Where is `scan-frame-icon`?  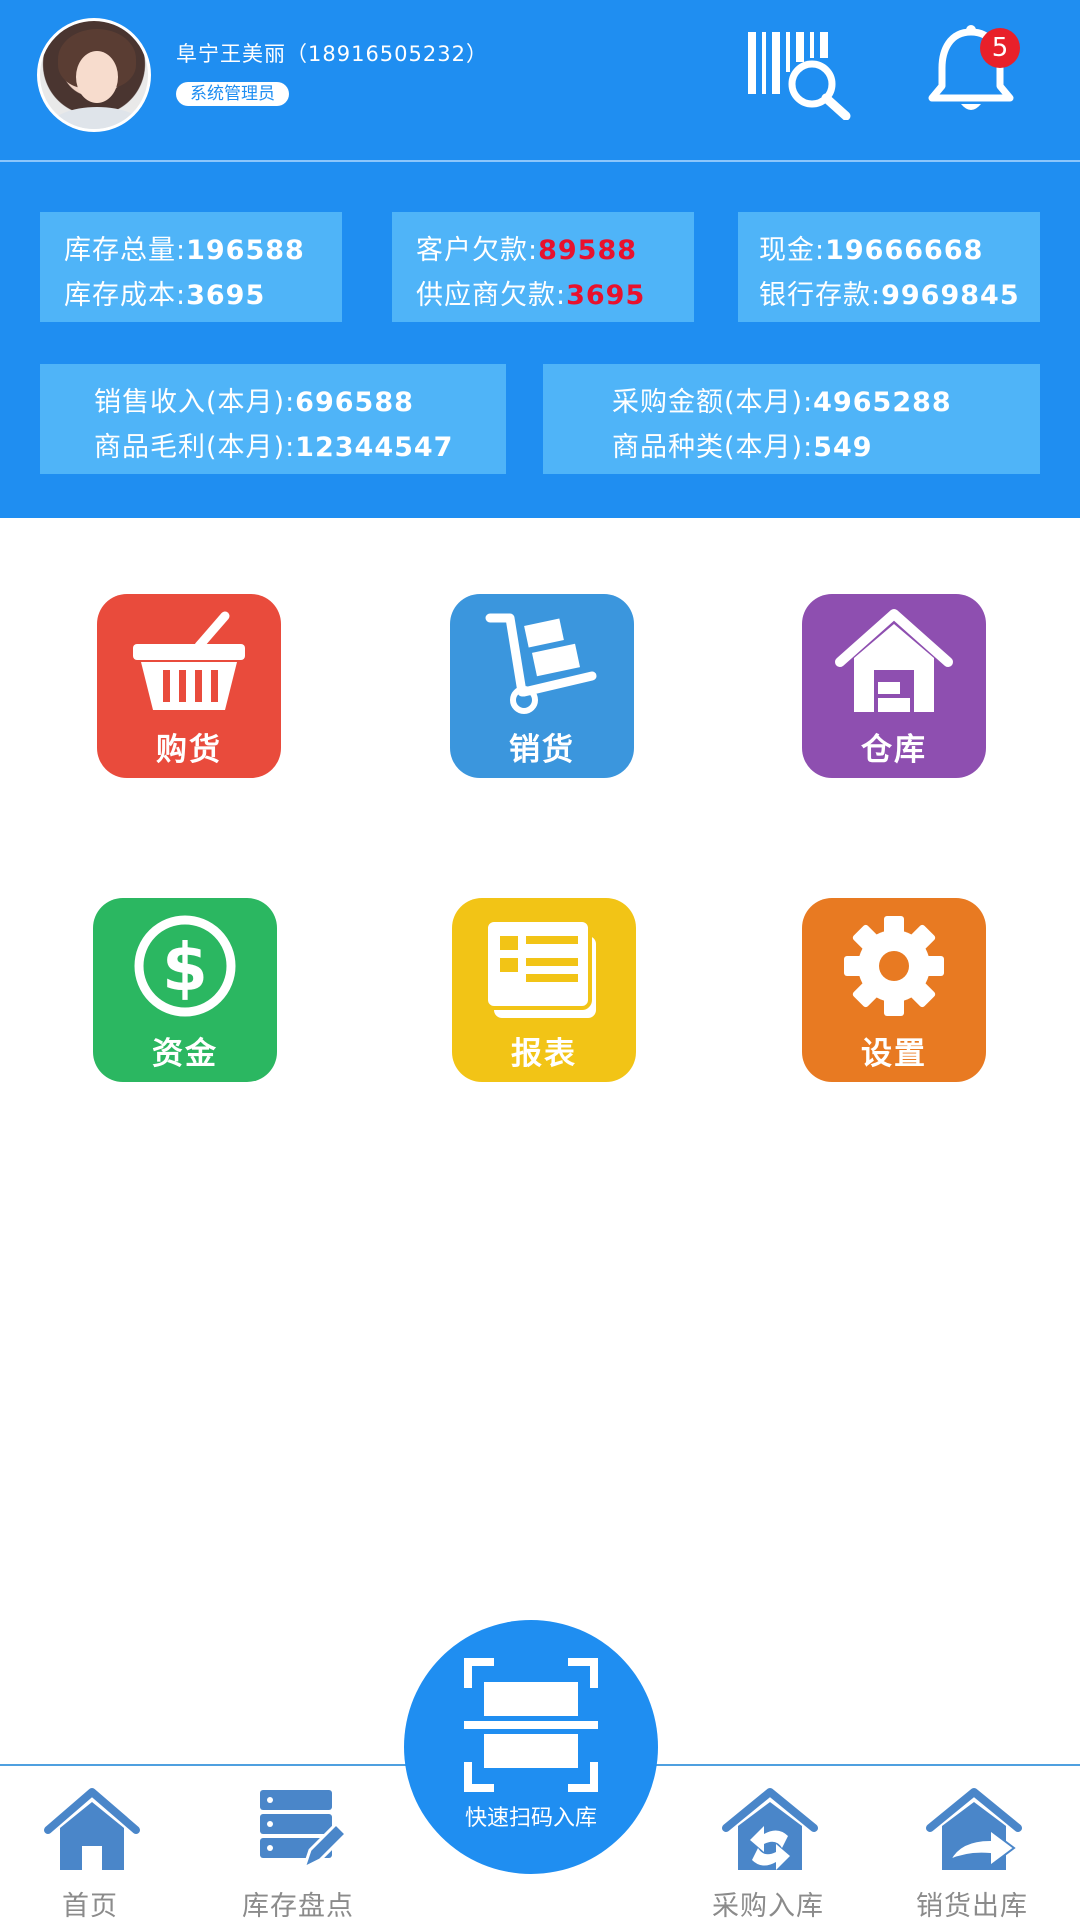 scan-frame-icon is located at coordinates (531, 1725).